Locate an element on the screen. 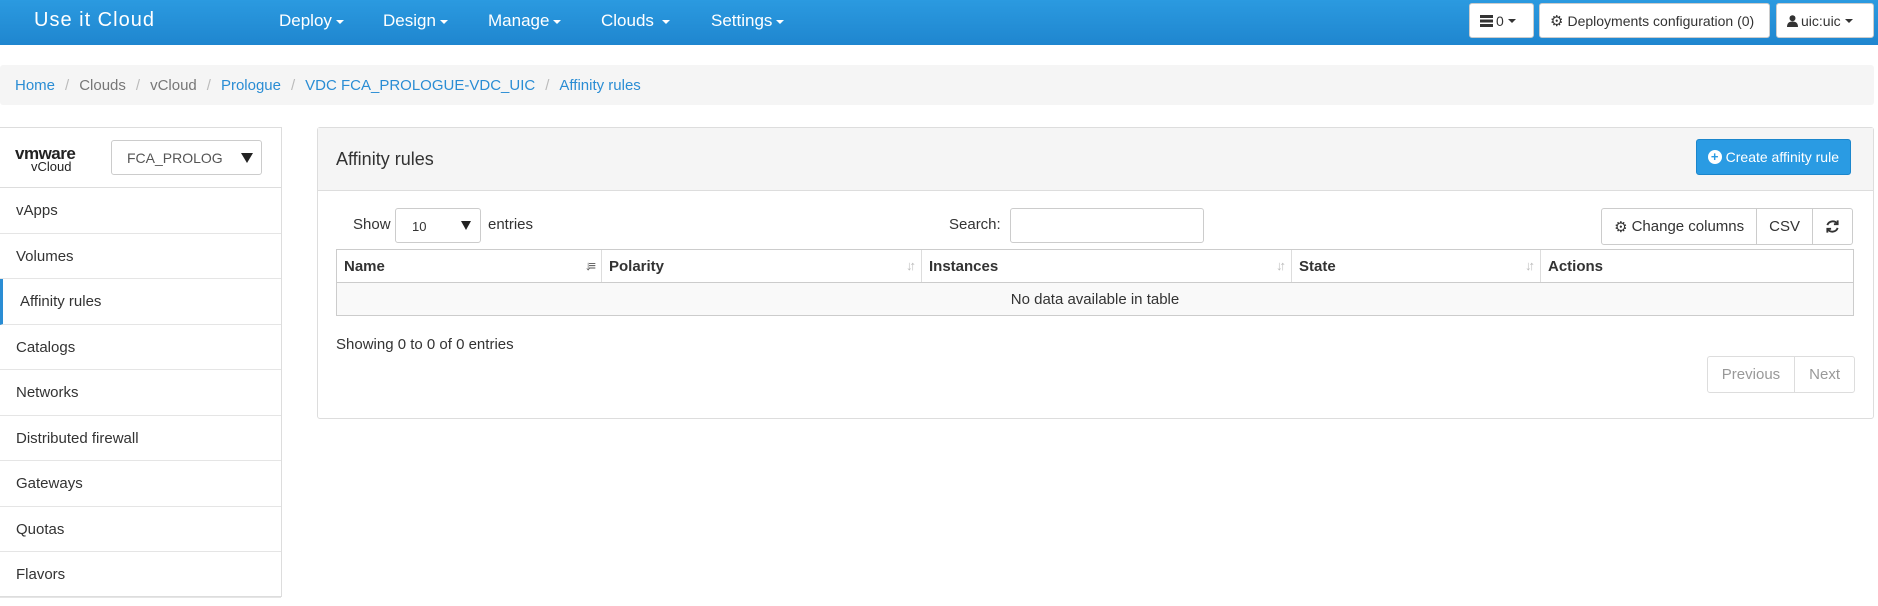 The image size is (1878, 606). sidebar-item-networks: Networks is located at coordinates (140, 393).